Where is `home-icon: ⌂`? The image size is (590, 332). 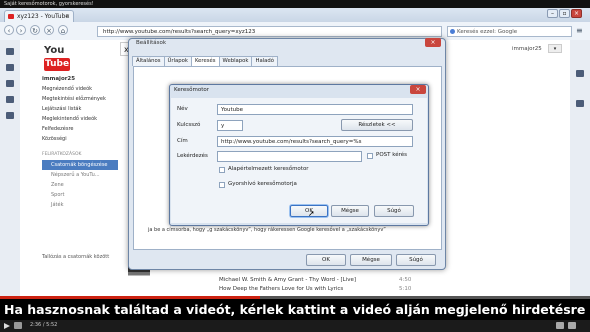
home-icon: ⌂ is located at coordinates (63, 30).